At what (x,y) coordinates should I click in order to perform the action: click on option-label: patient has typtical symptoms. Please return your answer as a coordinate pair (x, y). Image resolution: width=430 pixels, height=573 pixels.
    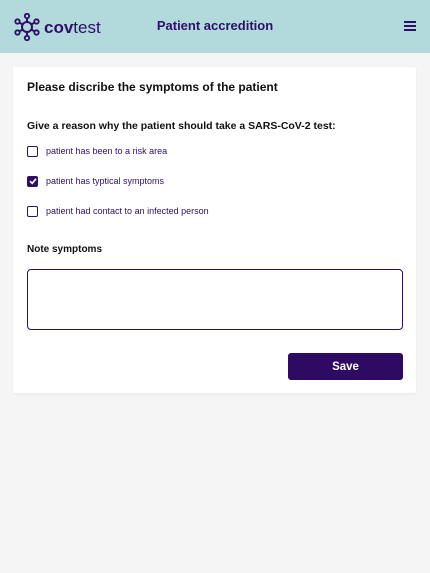
    Looking at the image, I should click on (105, 181).